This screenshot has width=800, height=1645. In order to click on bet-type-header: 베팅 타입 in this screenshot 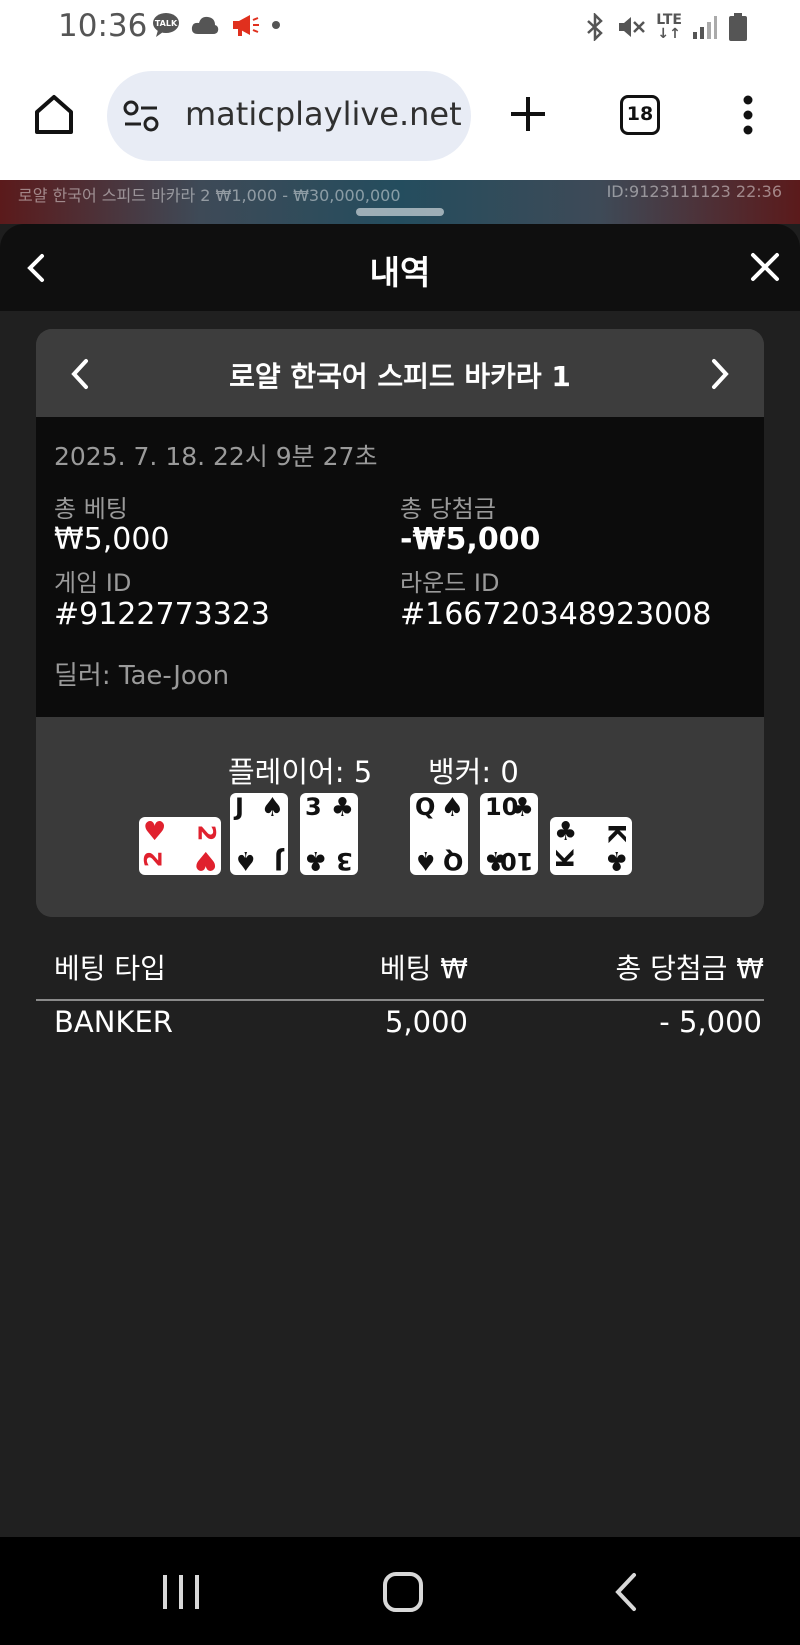, I will do `click(110, 968)`.